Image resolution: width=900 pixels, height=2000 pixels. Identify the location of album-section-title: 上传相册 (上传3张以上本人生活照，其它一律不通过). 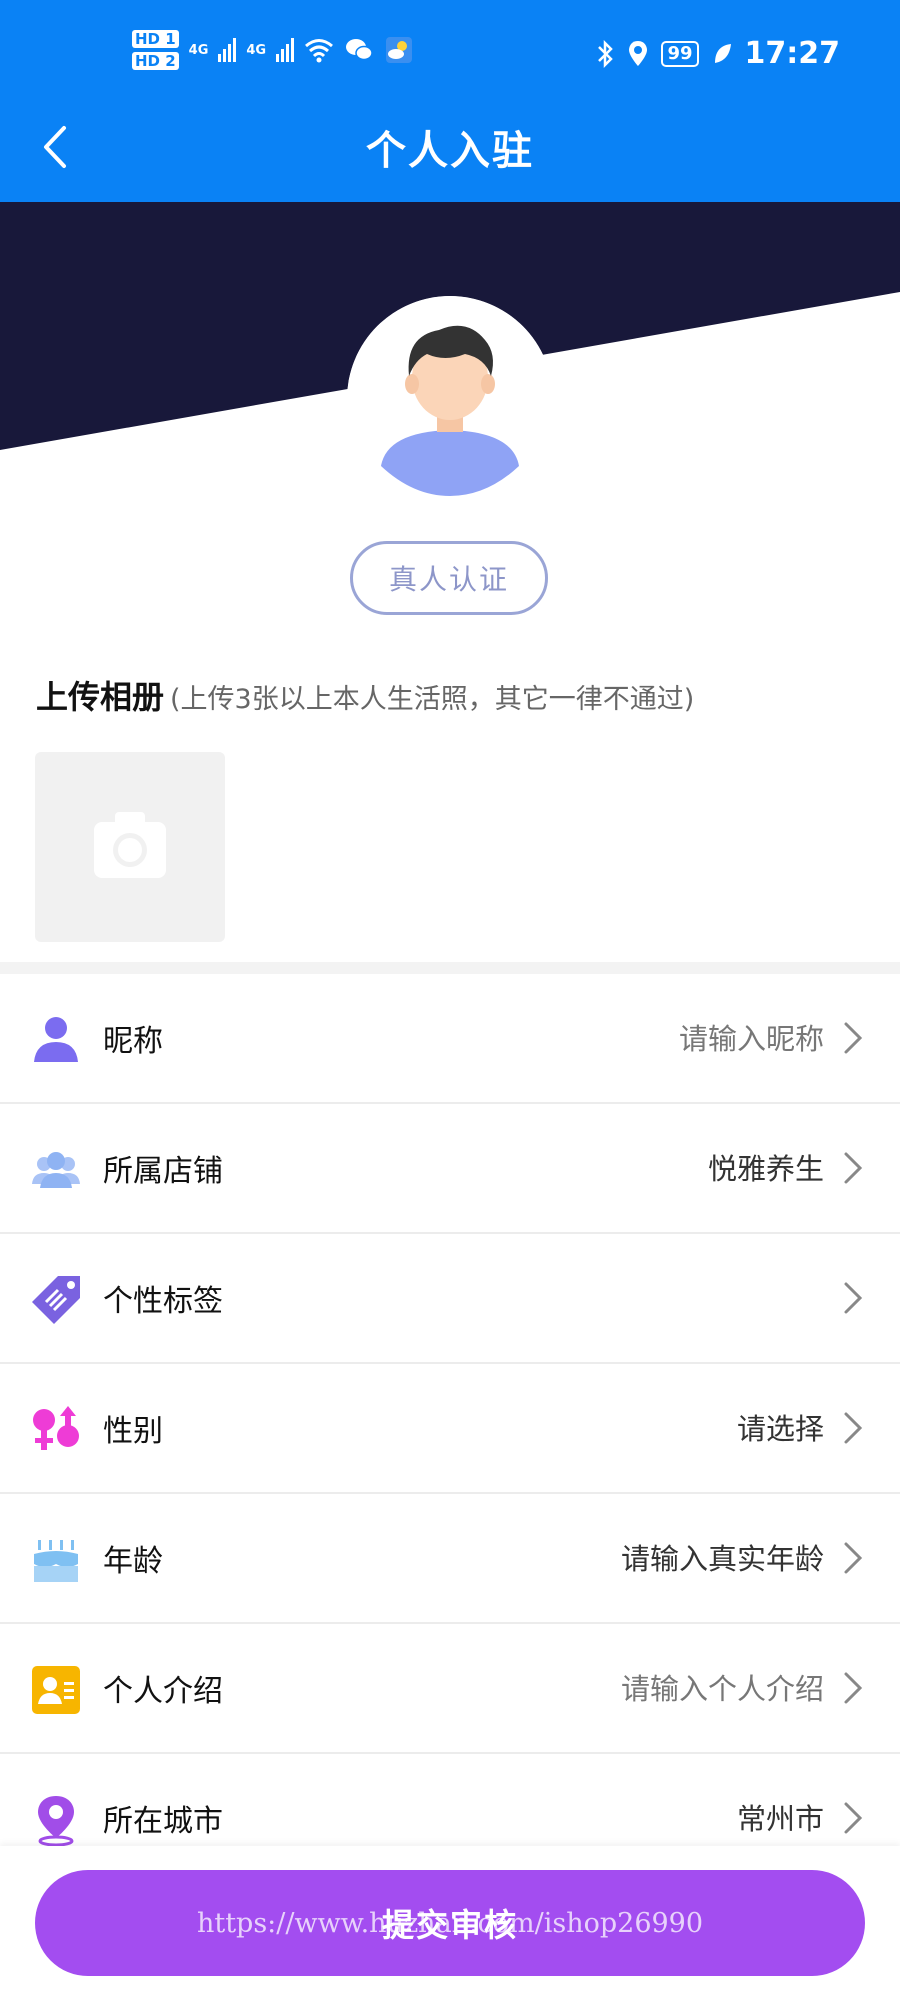
(365, 695).